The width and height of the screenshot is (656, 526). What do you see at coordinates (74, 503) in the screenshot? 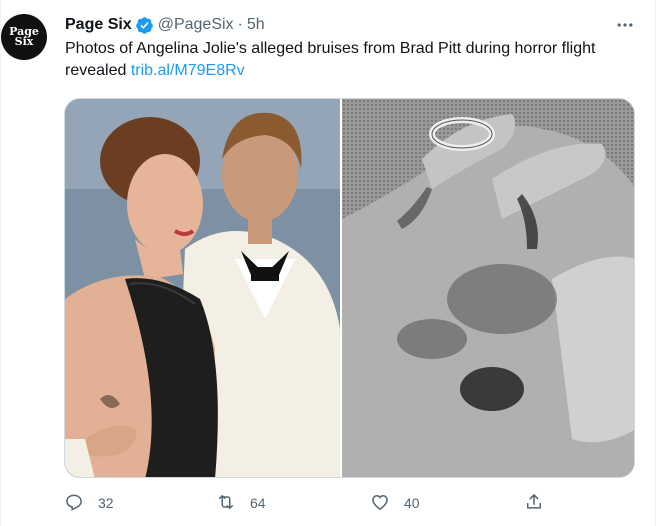
I see `reply-icon` at bounding box center [74, 503].